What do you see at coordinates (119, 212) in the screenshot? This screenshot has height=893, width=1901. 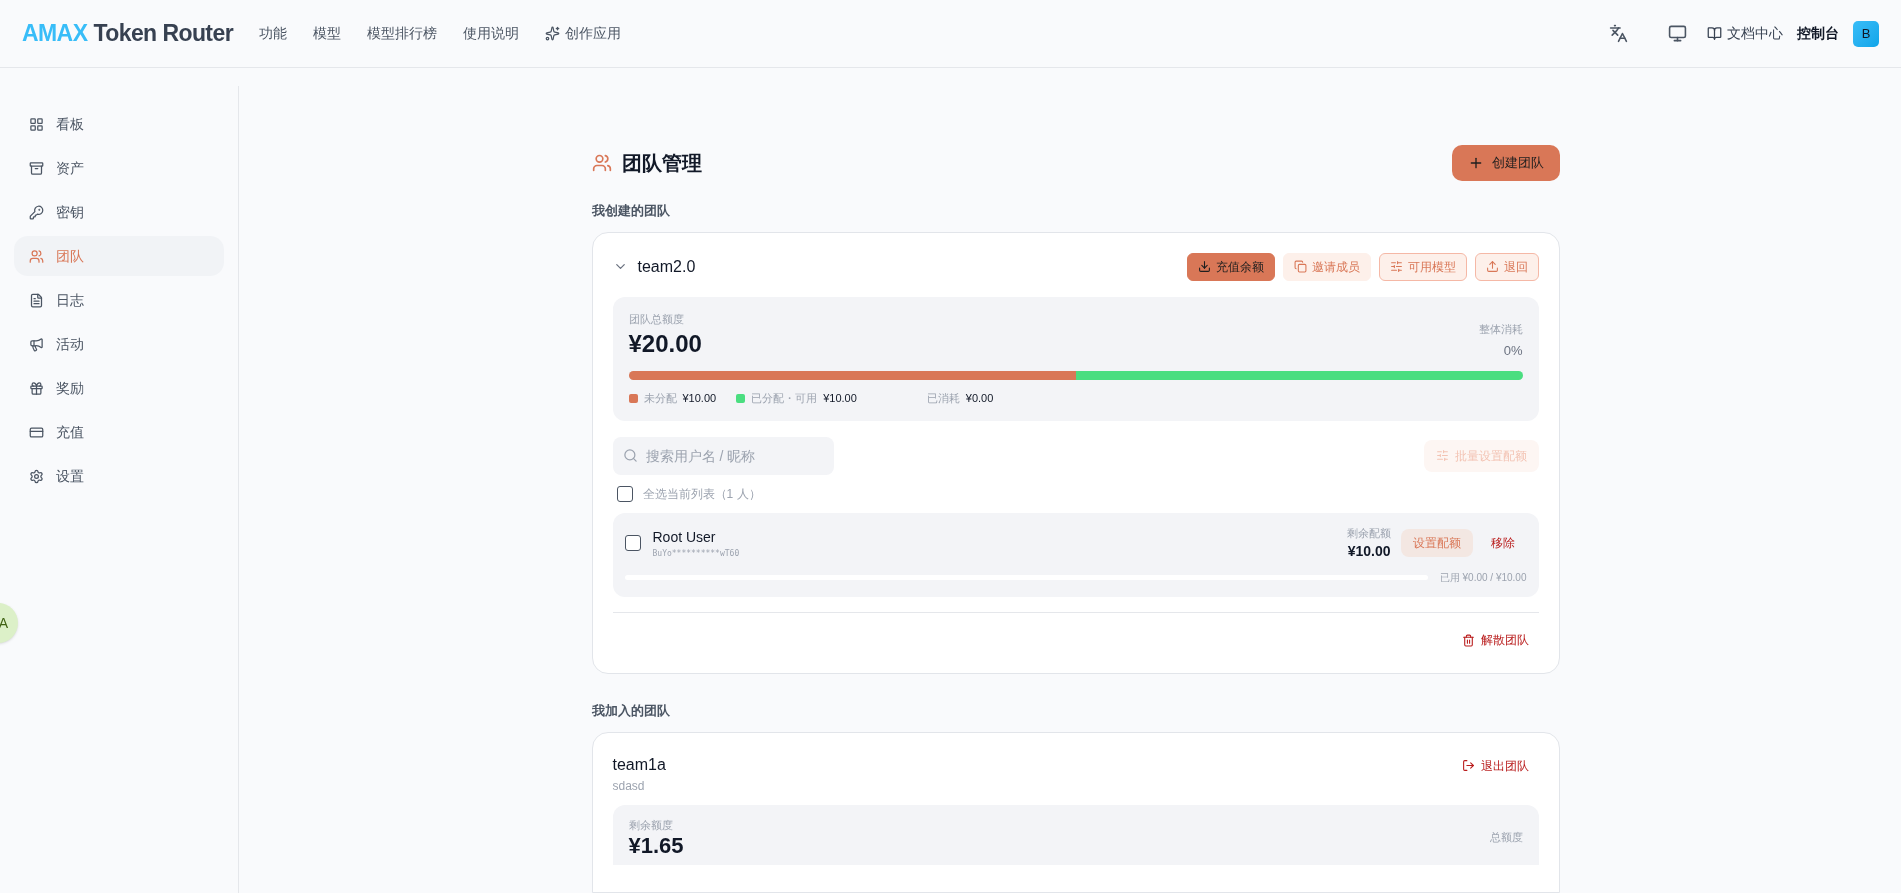 I see `sidebar-item: 密钥` at bounding box center [119, 212].